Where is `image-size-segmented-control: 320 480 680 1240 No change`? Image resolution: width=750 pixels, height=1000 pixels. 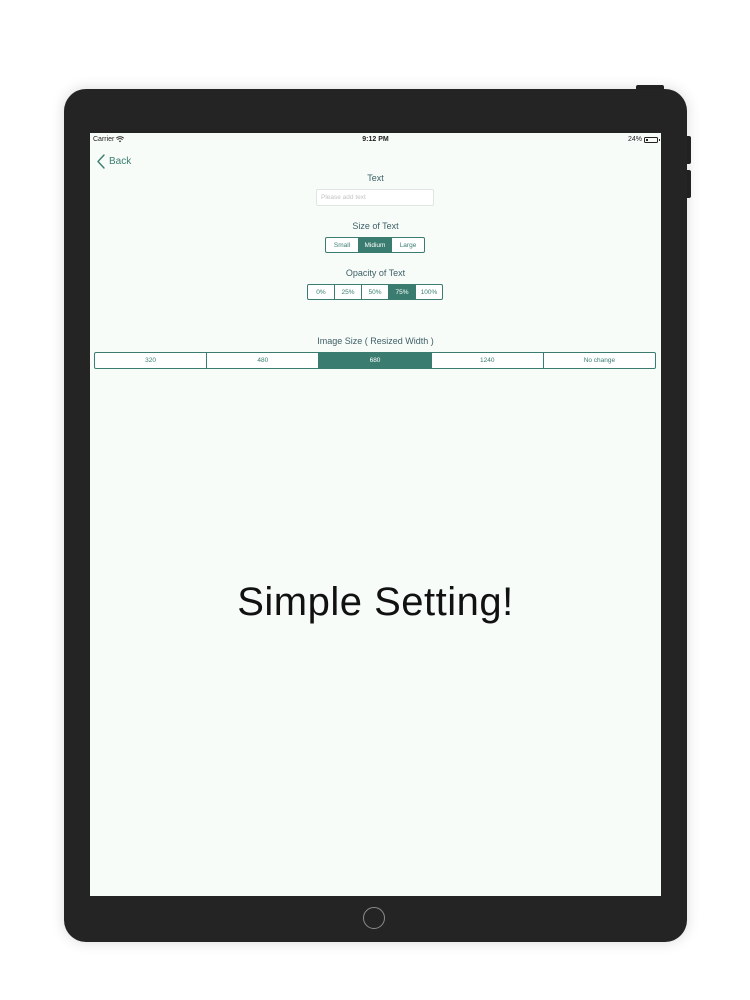 image-size-segmented-control: 320 480 680 1240 No change is located at coordinates (375, 360).